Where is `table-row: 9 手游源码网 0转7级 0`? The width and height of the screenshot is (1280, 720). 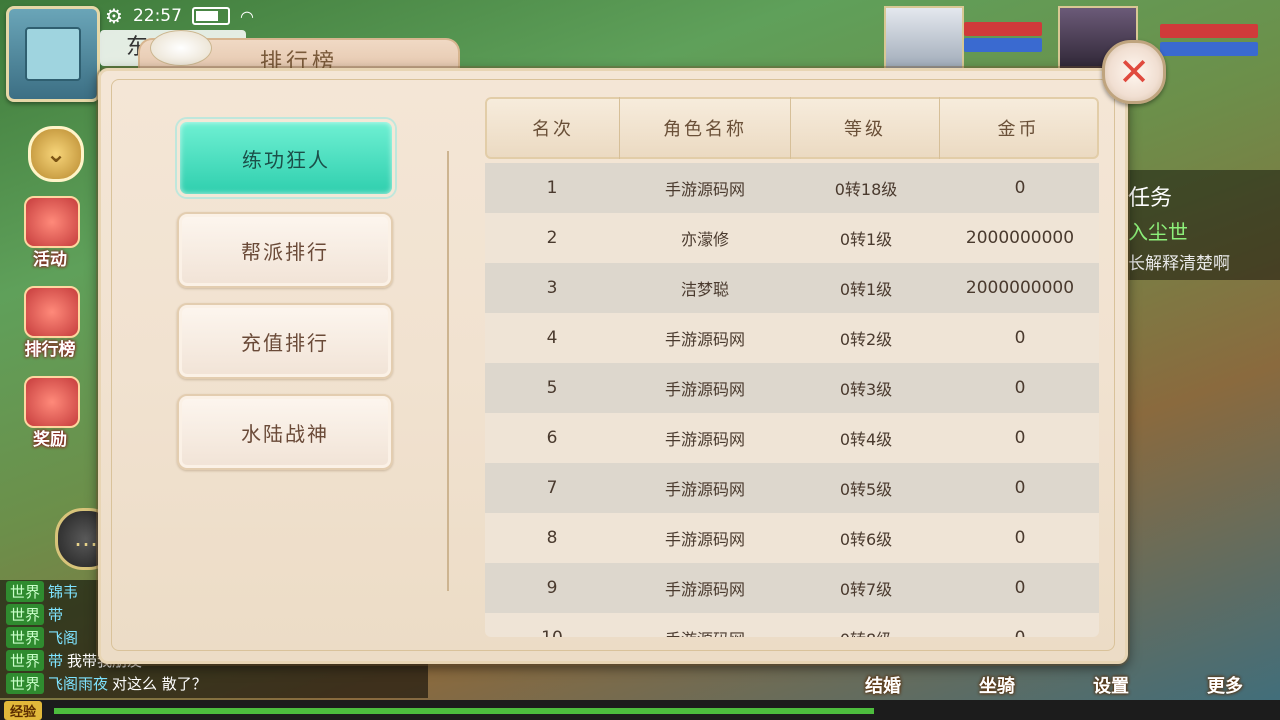 table-row: 9 手游源码网 0转7级 0 is located at coordinates (792, 588).